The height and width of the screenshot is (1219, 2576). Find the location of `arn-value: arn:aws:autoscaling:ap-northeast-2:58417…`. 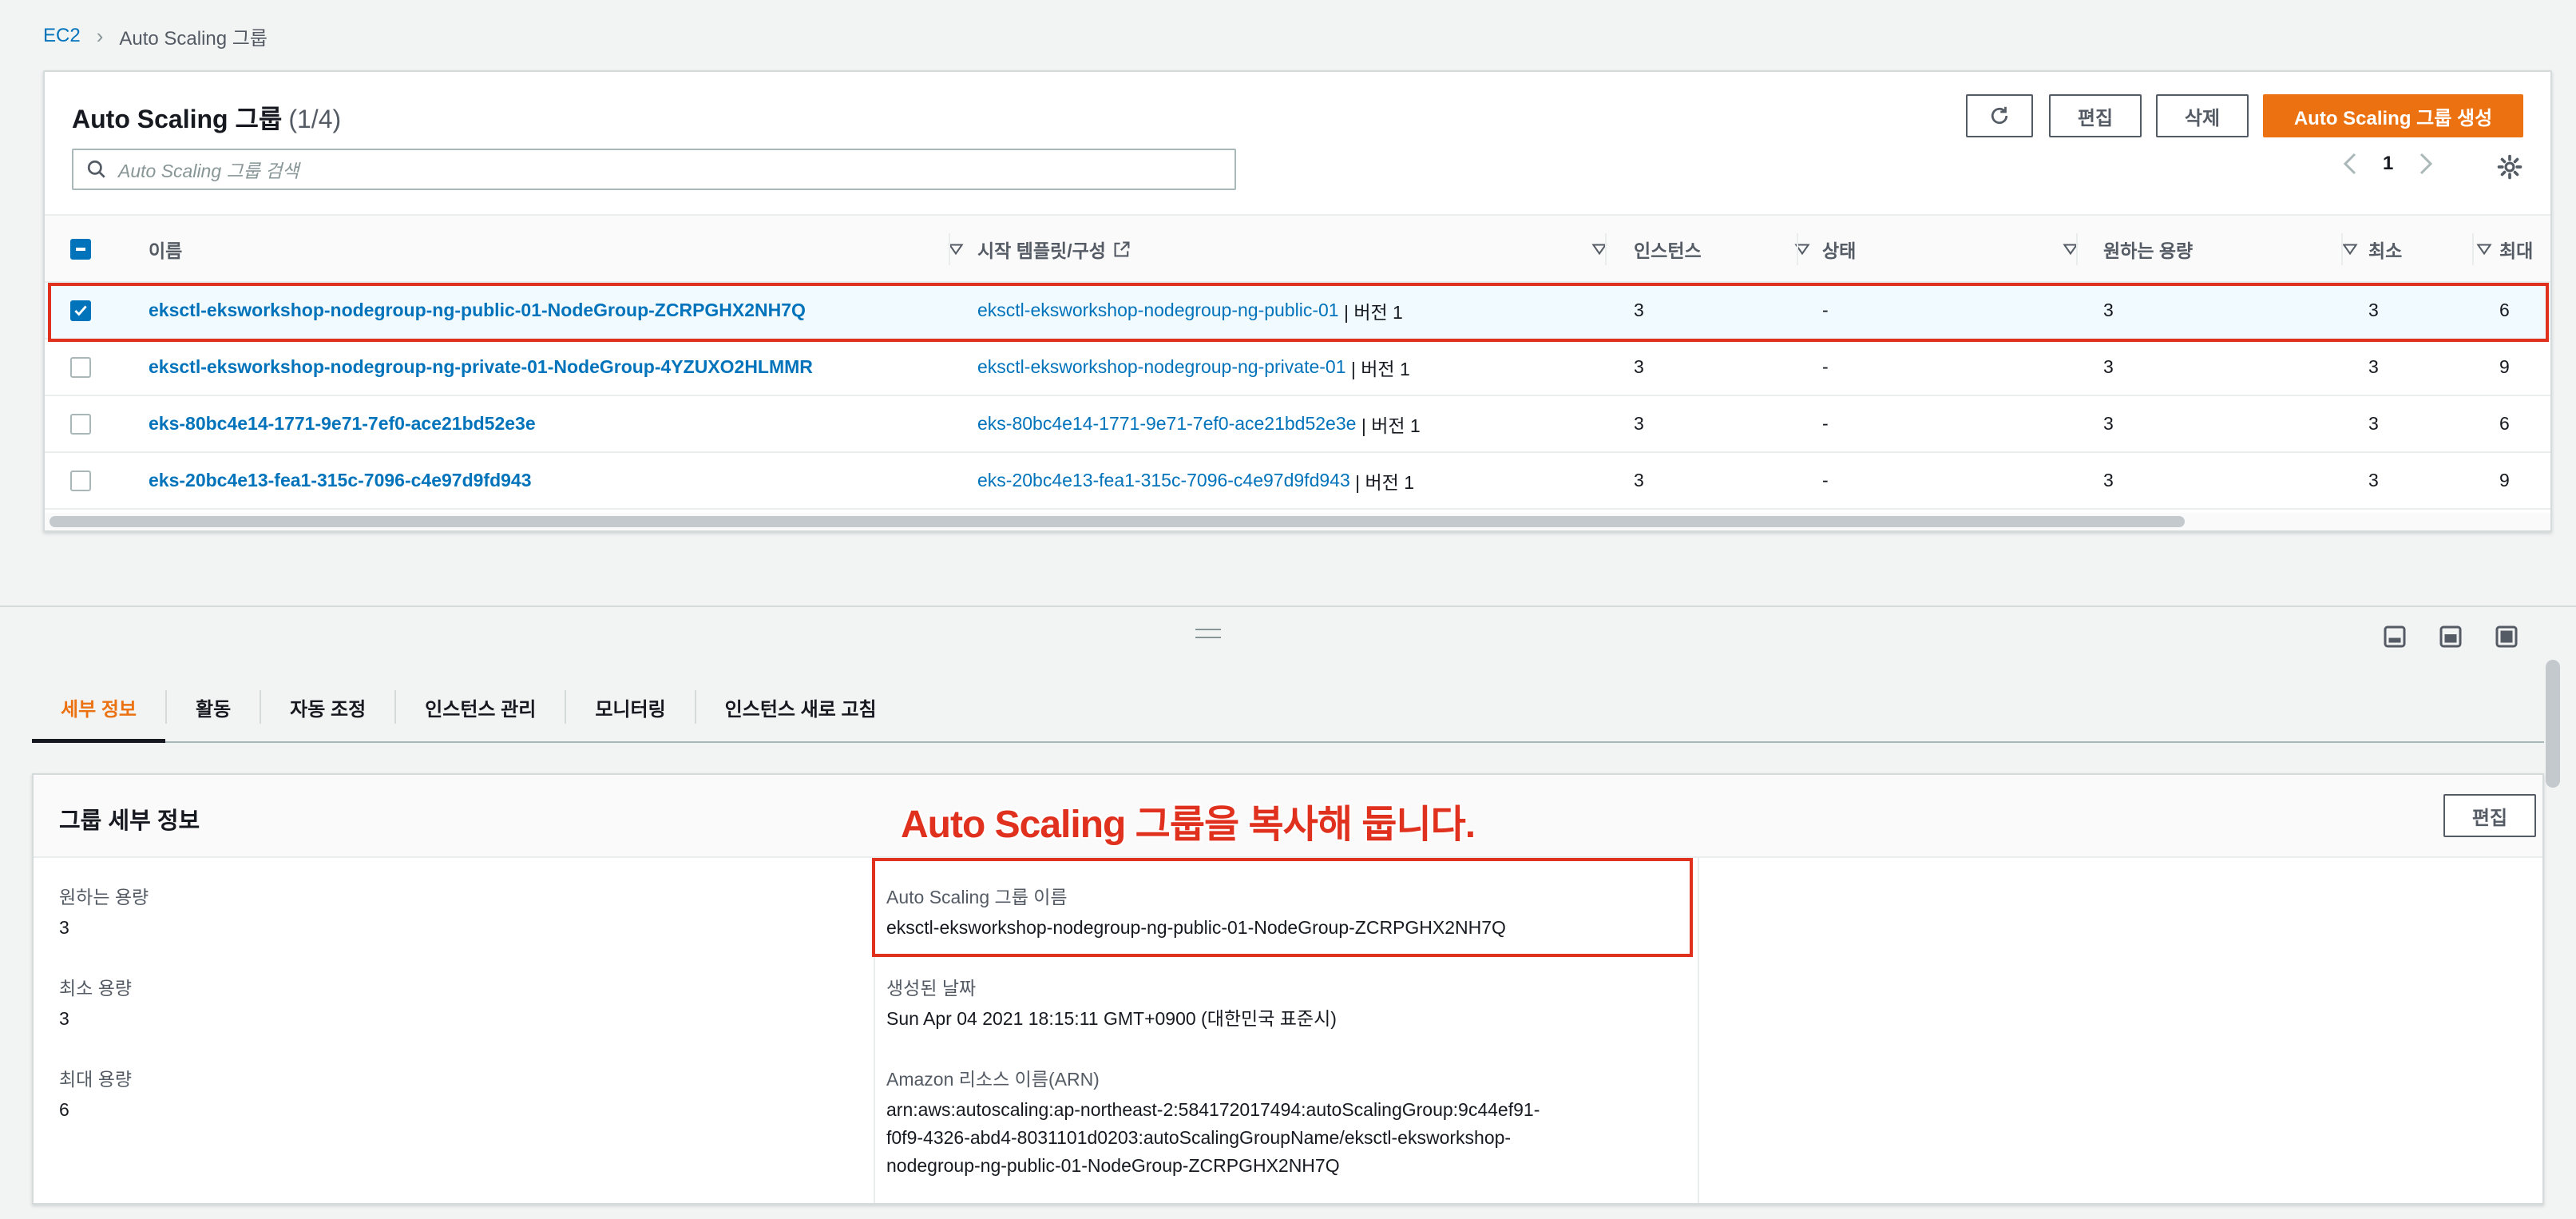

arn-value: arn:aws:autoscaling:ap-northeast-2:58417… is located at coordinates (1213, 1138).